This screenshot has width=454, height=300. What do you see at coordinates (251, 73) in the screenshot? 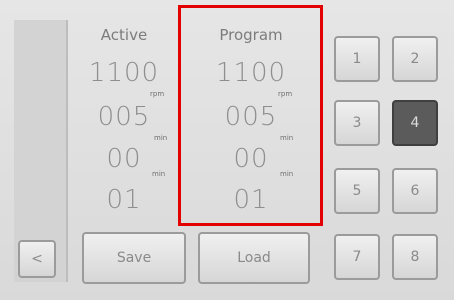
I see `program-speed-value: 1100` at bounding box center [251, 73].